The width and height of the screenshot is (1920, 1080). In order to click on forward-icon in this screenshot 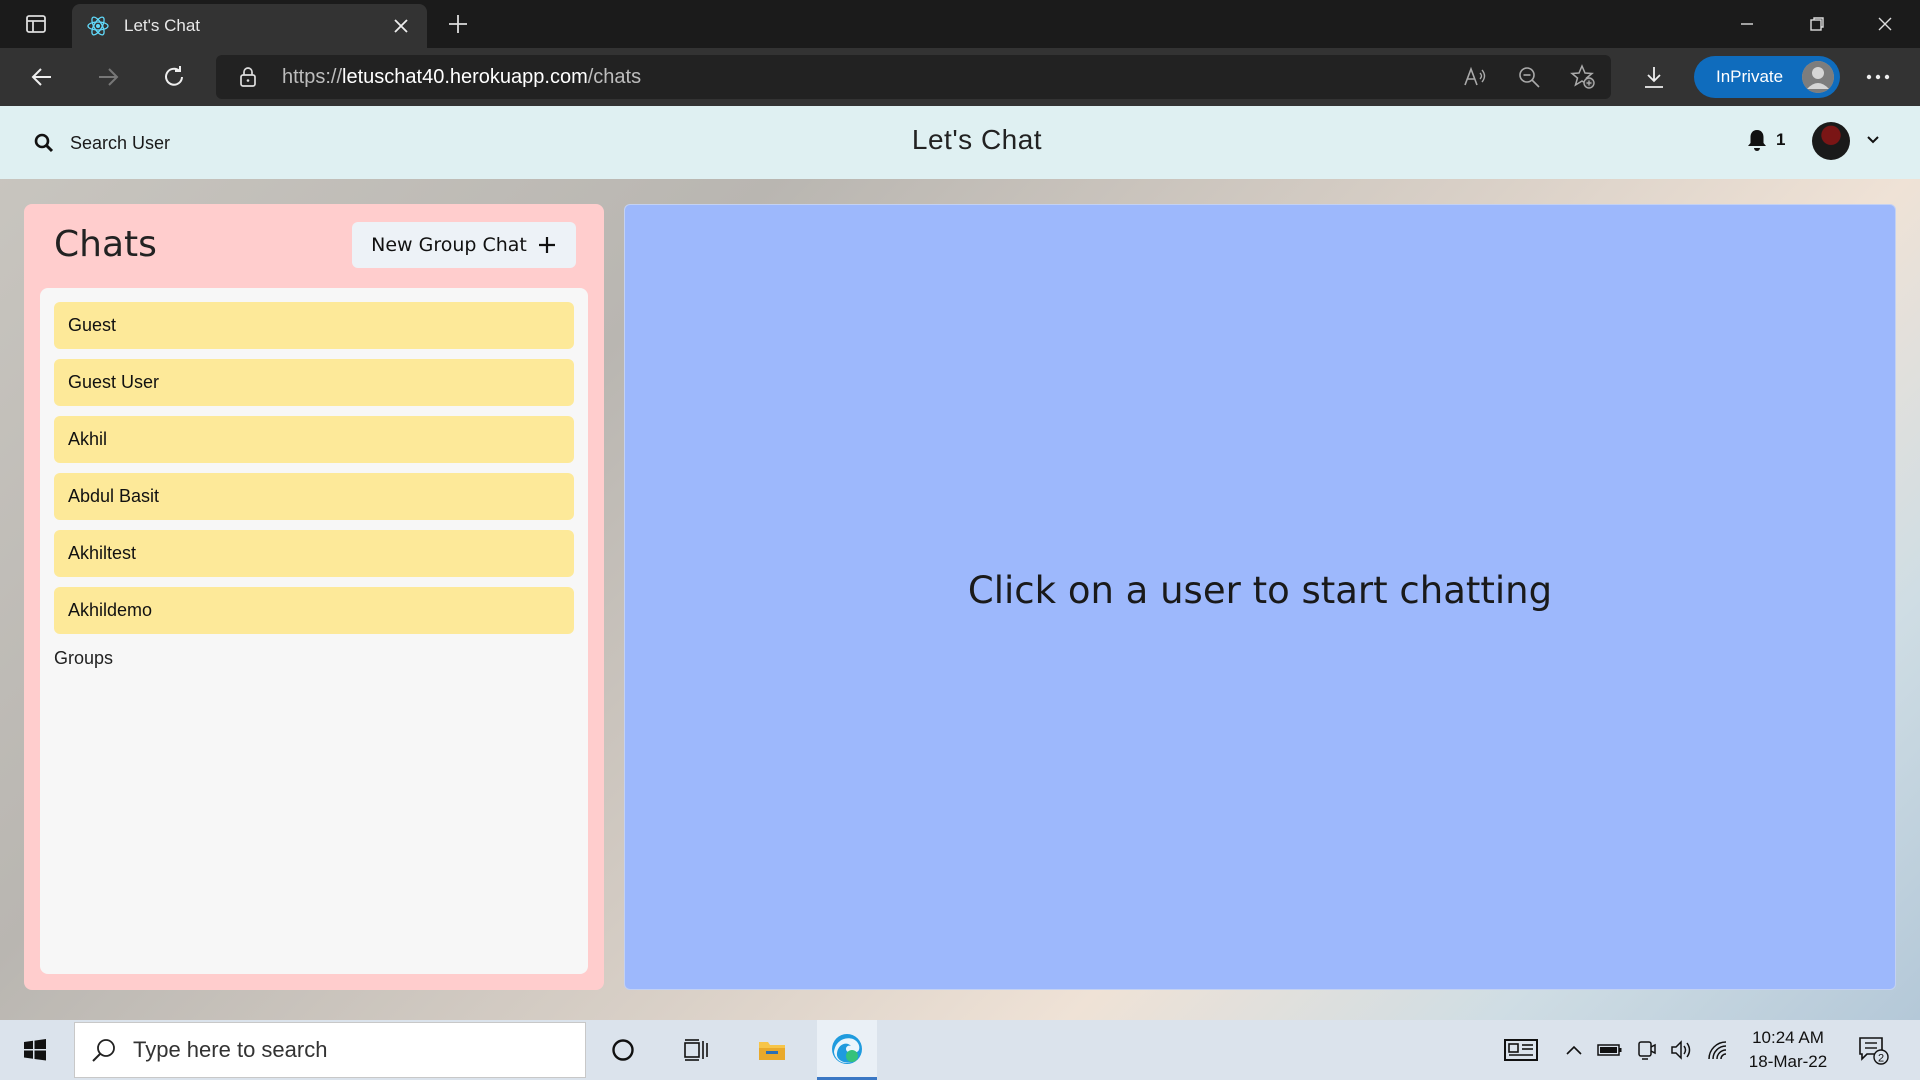, I will do `click(108, 77)`.